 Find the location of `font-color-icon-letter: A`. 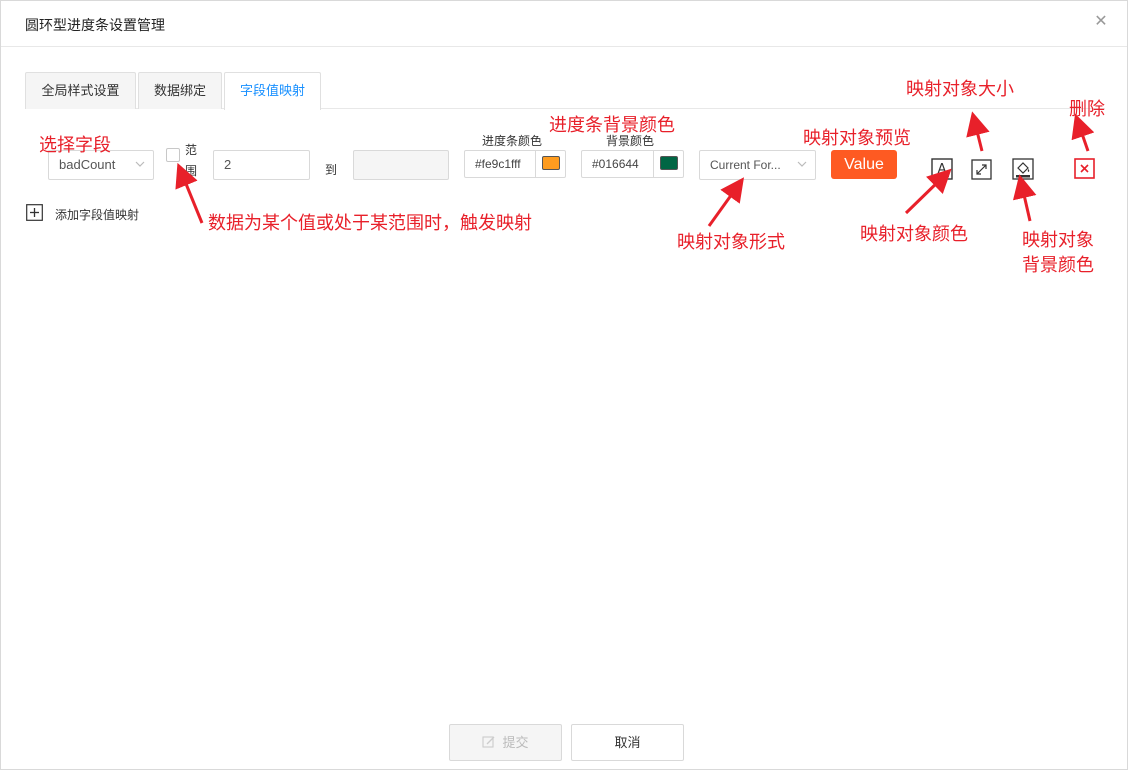

font-color-icon-letter: A is located at coordinates (942, 169).